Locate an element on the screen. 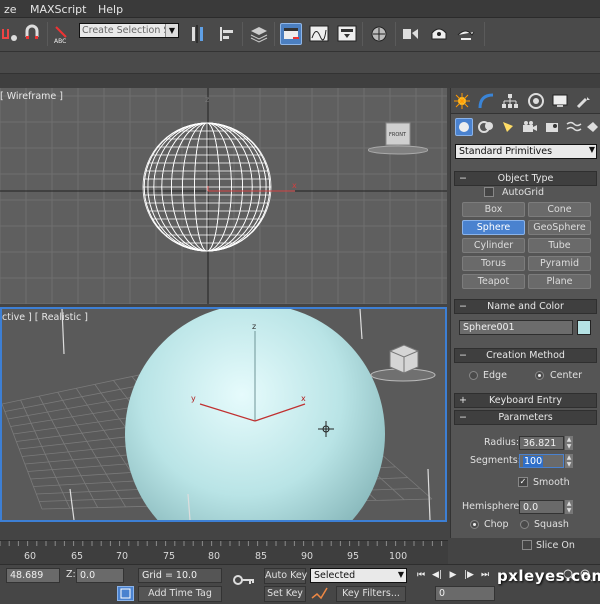 Image resolution: width=600 pixels, height=604 pixels. systems-category-icon is located at coordinates (592, 127).